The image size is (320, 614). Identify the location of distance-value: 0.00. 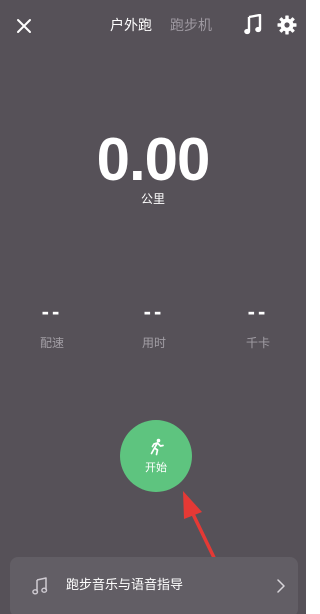
(153, 159).